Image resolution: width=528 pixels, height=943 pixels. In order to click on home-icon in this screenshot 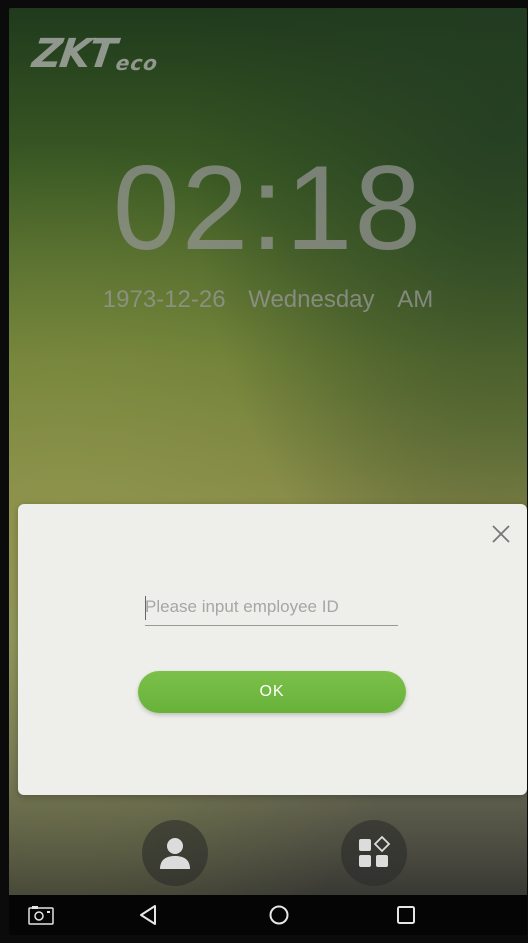, I will do `click(279, 915)`.